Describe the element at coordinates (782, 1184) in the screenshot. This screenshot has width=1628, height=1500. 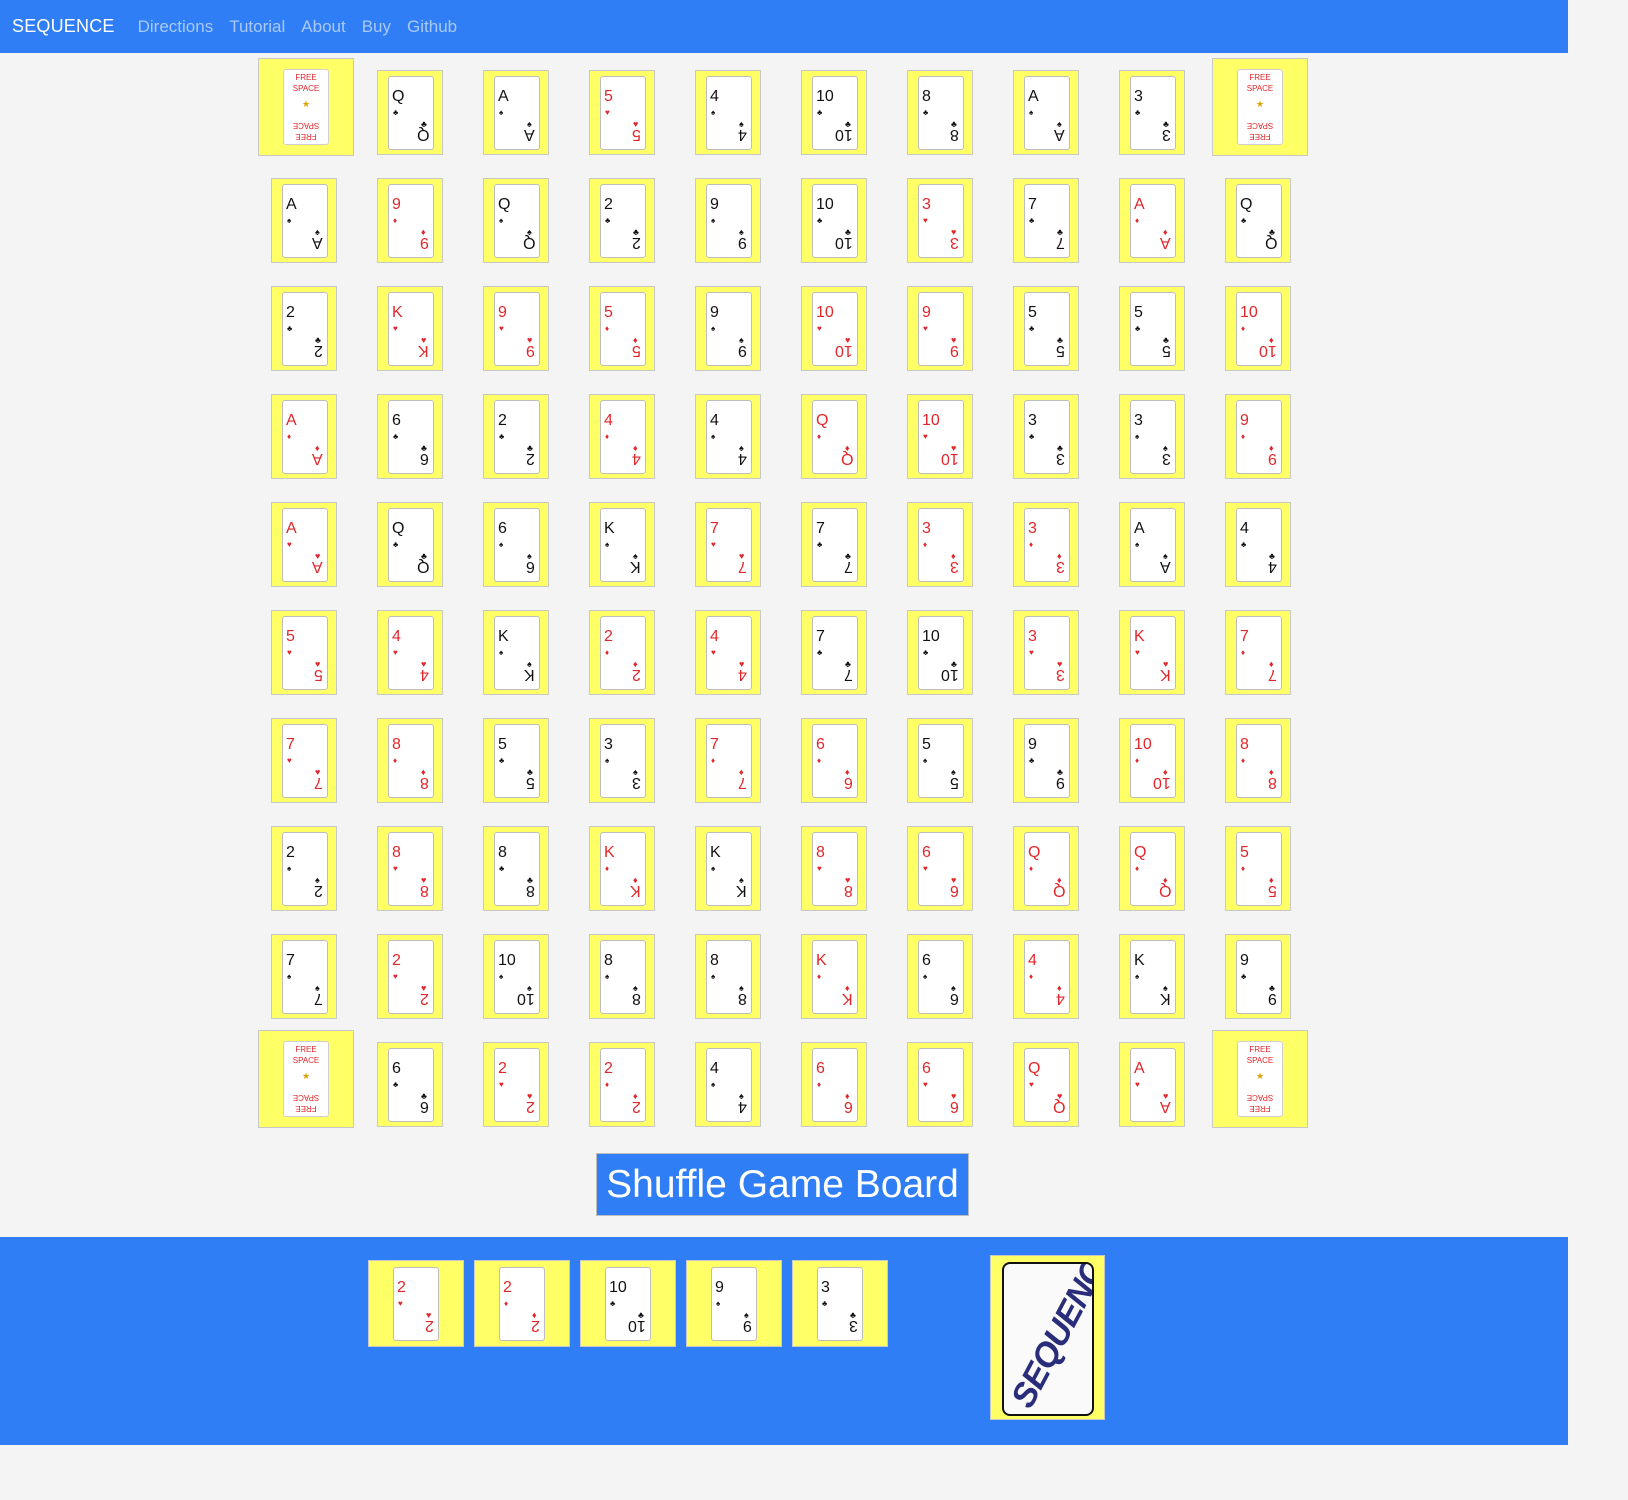
I see `shuffle-board-button: Shuffle Game Board` at that location.